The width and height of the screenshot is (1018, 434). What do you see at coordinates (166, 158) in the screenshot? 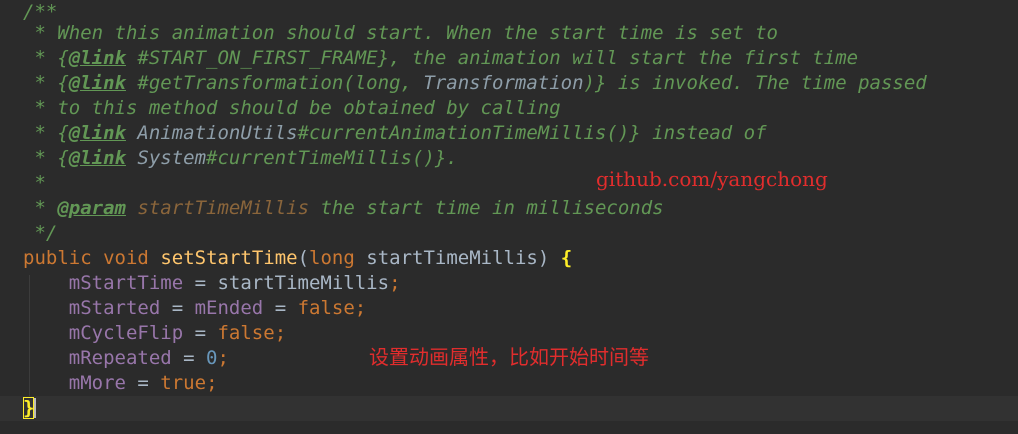
I see `doc-type-ref: System` at bounding box center [166, 158].